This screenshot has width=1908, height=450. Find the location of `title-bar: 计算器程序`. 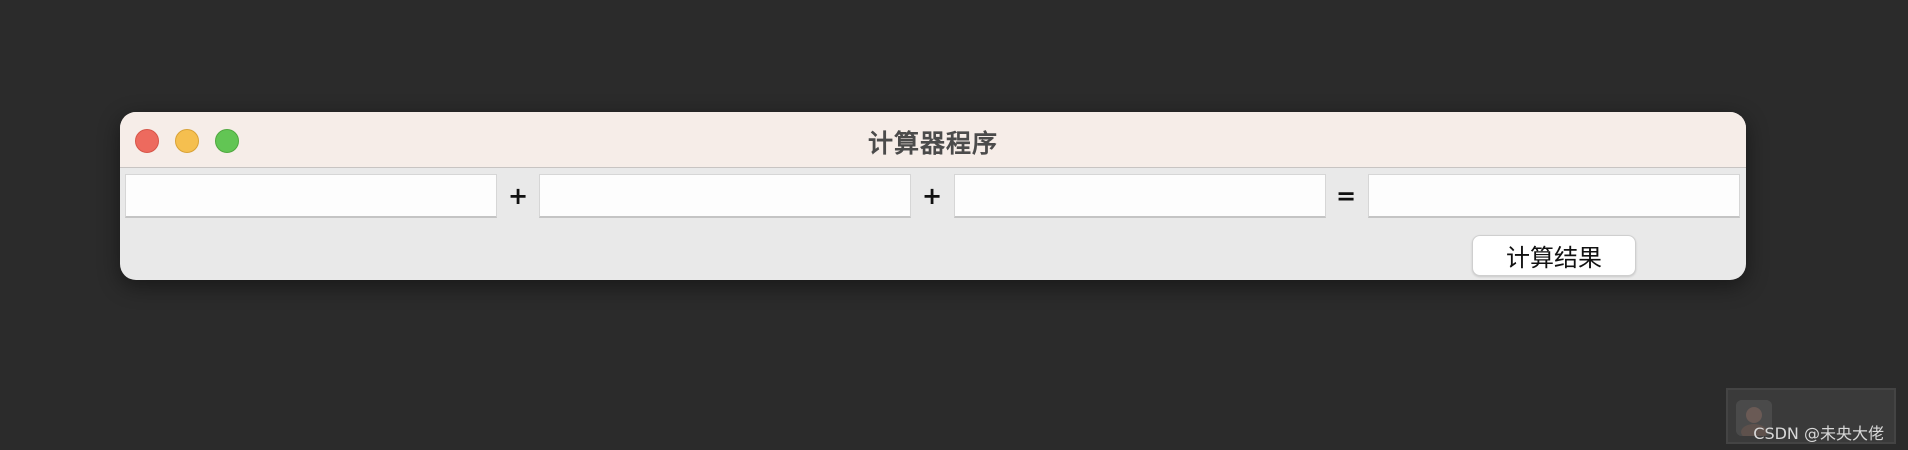

title-bar: 计算器程序 is located at coordinates (933, 140).